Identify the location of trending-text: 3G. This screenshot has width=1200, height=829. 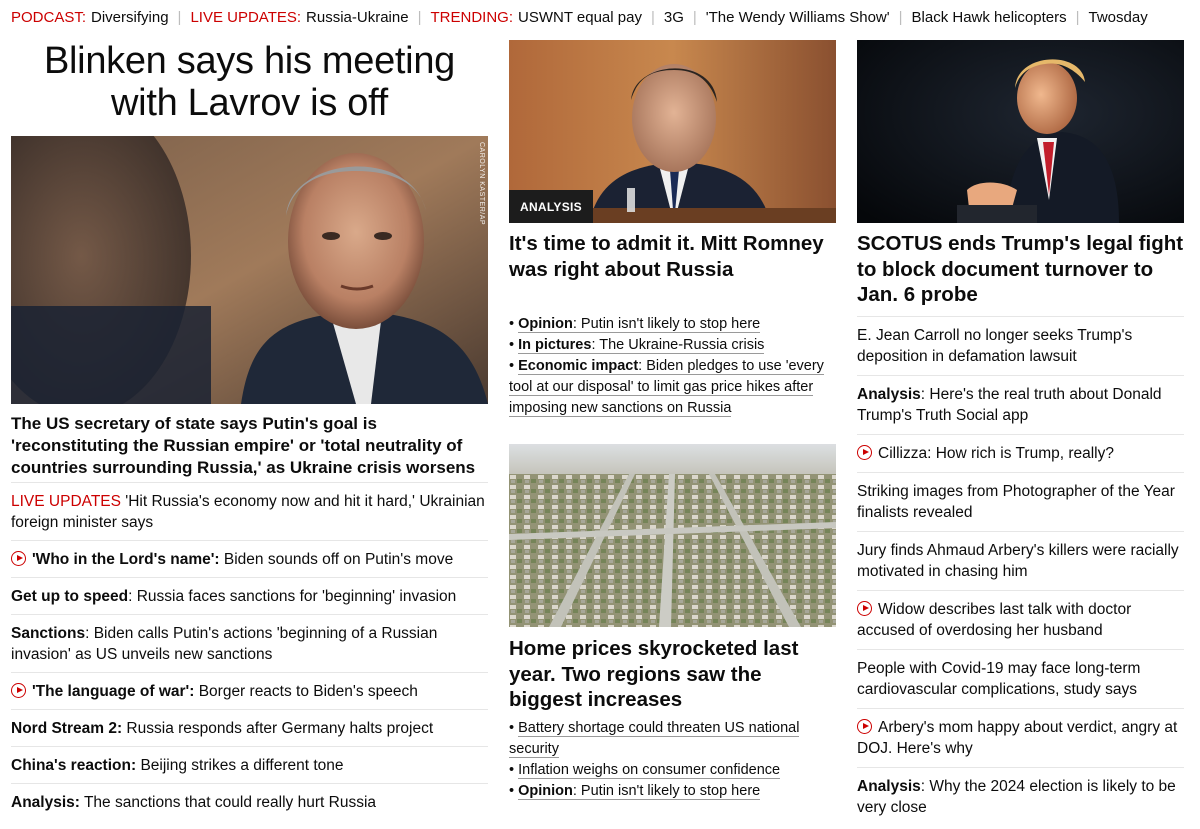
(673, 17).